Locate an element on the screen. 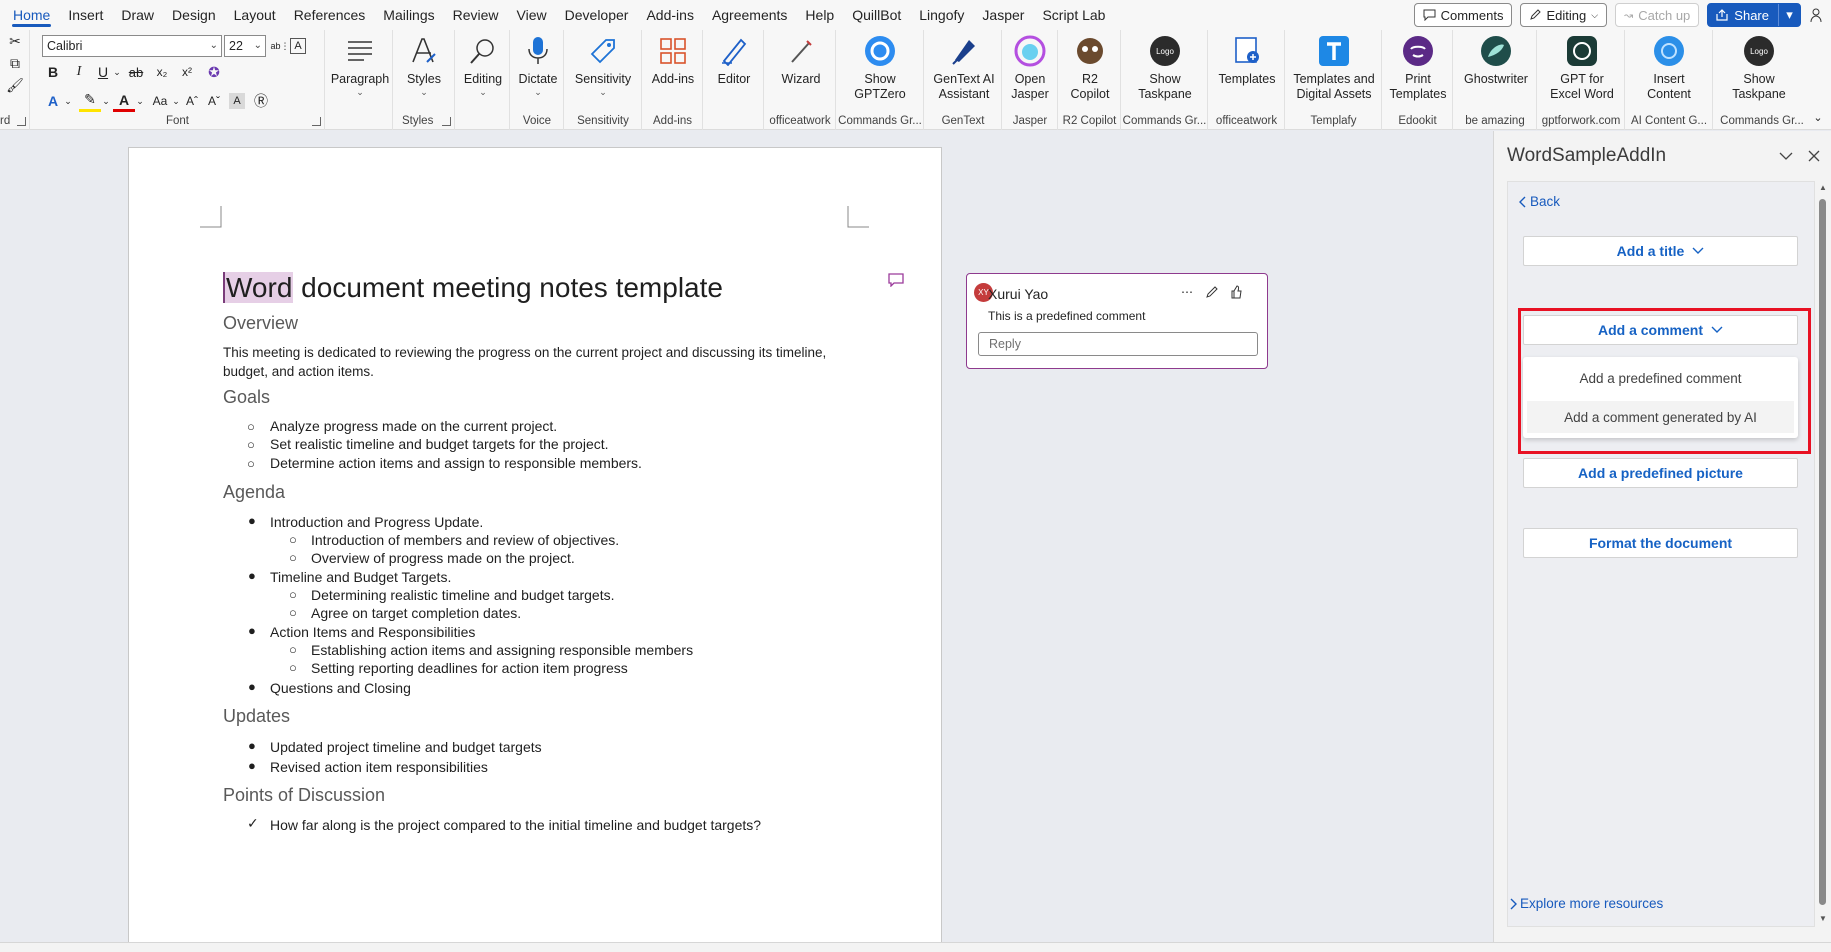  addins-button: Add-ins is located at coordinates (673, 60).